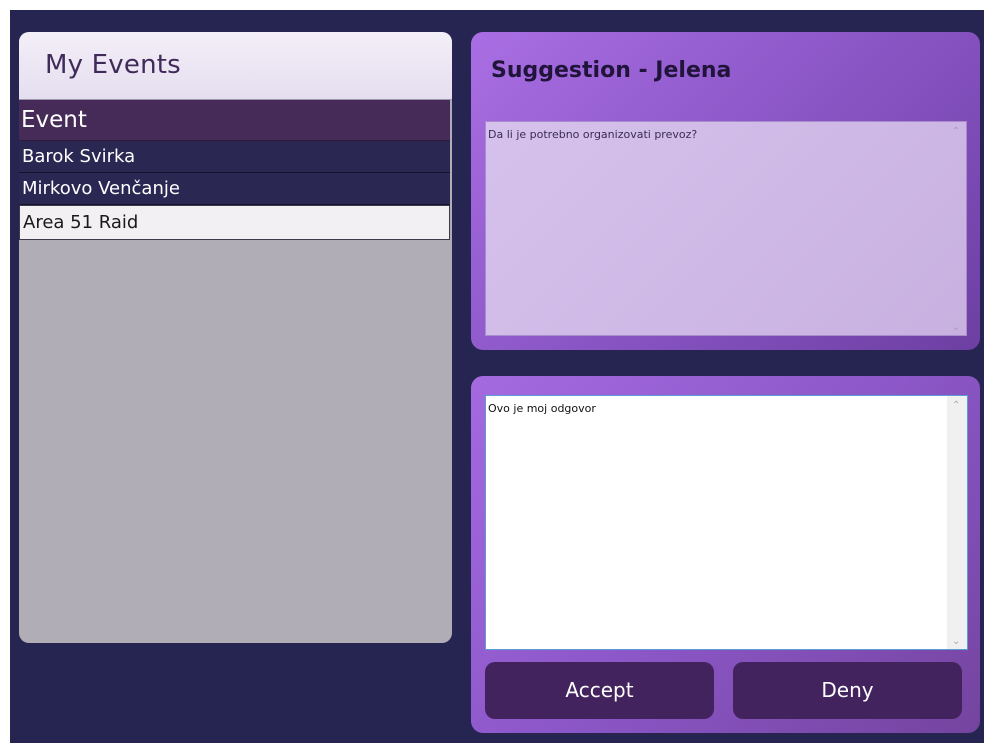 This screenshot has width=984, height=743. I want to click on accept-button: Accept, so click(599, 690).